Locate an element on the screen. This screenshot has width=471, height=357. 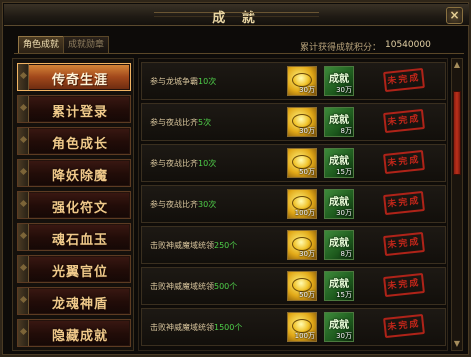
category-label: 强化符文 is located at coordinates (79, 208).